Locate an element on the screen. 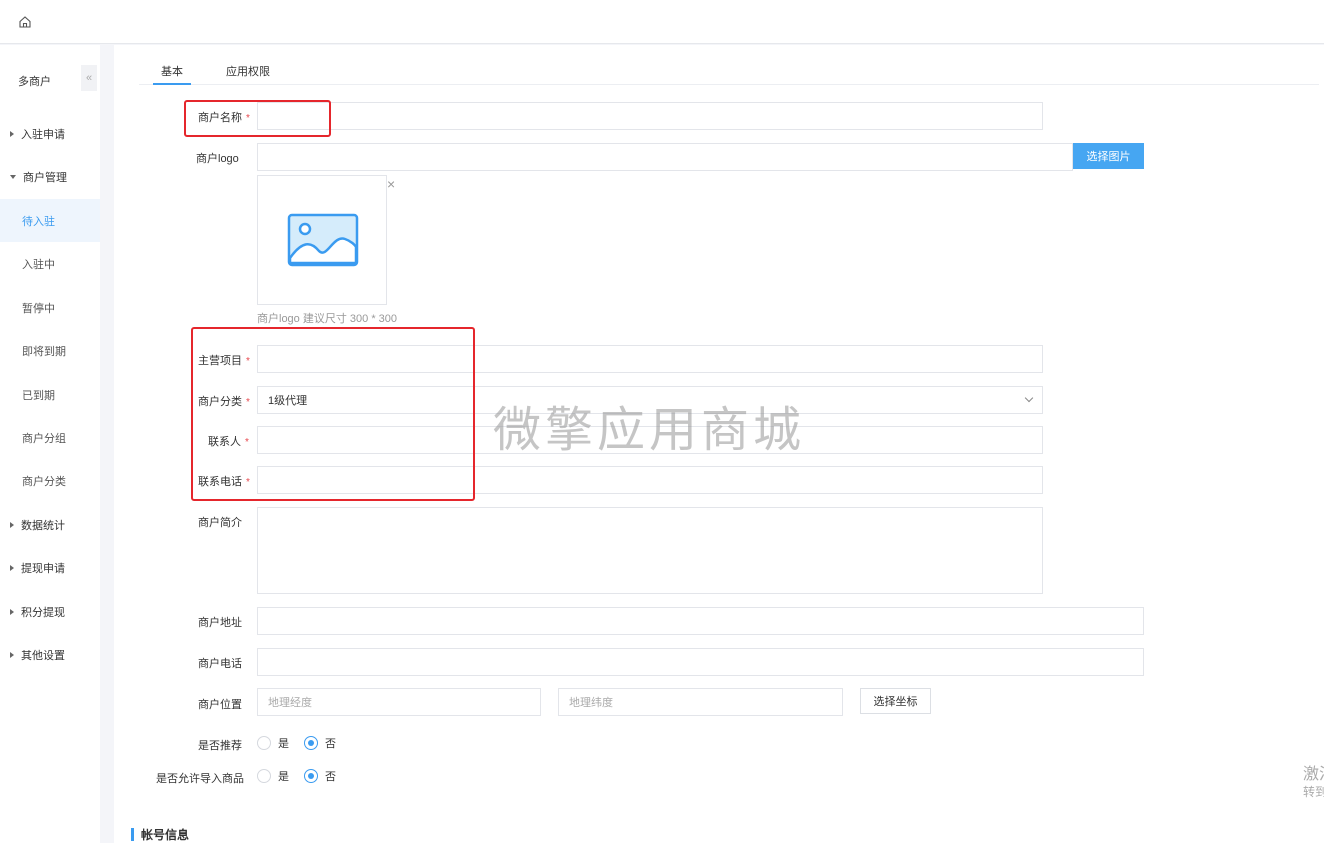 This screenshot has width=1324, height=843. sidebar-item-label: 数据统计 is located at coordinates (43, 525).